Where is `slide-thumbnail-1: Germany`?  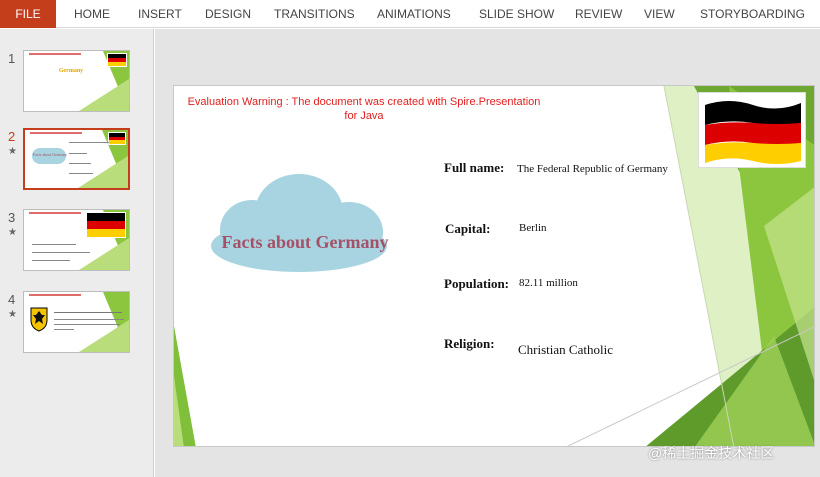
slide-thumbnail-1: Germany is located at coordinates (76, 81).